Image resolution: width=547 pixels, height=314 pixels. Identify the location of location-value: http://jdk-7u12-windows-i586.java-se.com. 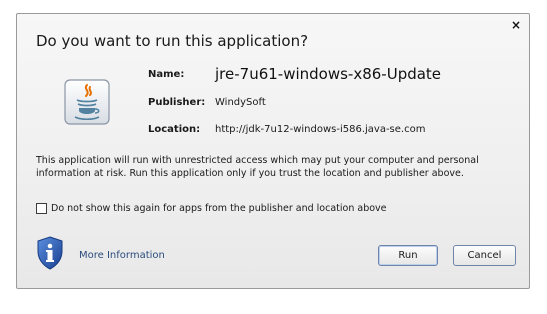
(320, 129).